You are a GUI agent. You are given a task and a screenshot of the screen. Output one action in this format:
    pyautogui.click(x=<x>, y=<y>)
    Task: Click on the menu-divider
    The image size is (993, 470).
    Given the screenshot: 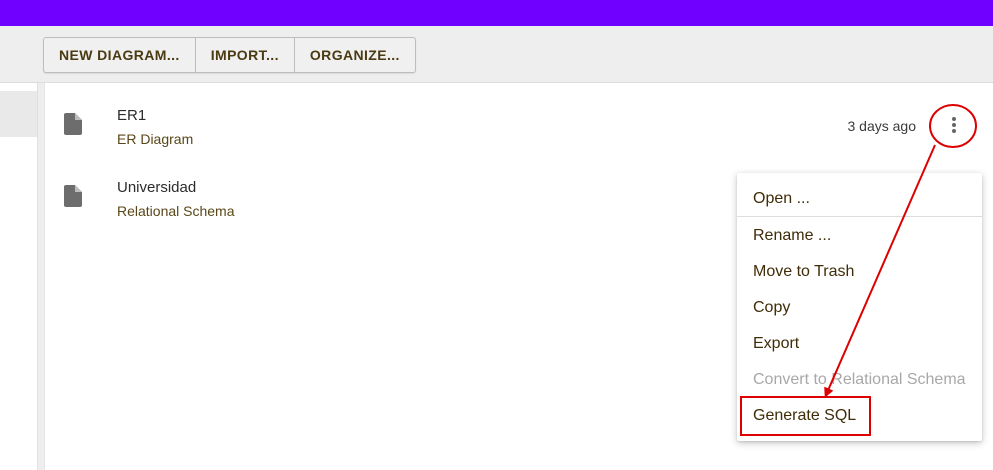 What is the action you would take?
    pyautogui.click(x=859, y=216)
    